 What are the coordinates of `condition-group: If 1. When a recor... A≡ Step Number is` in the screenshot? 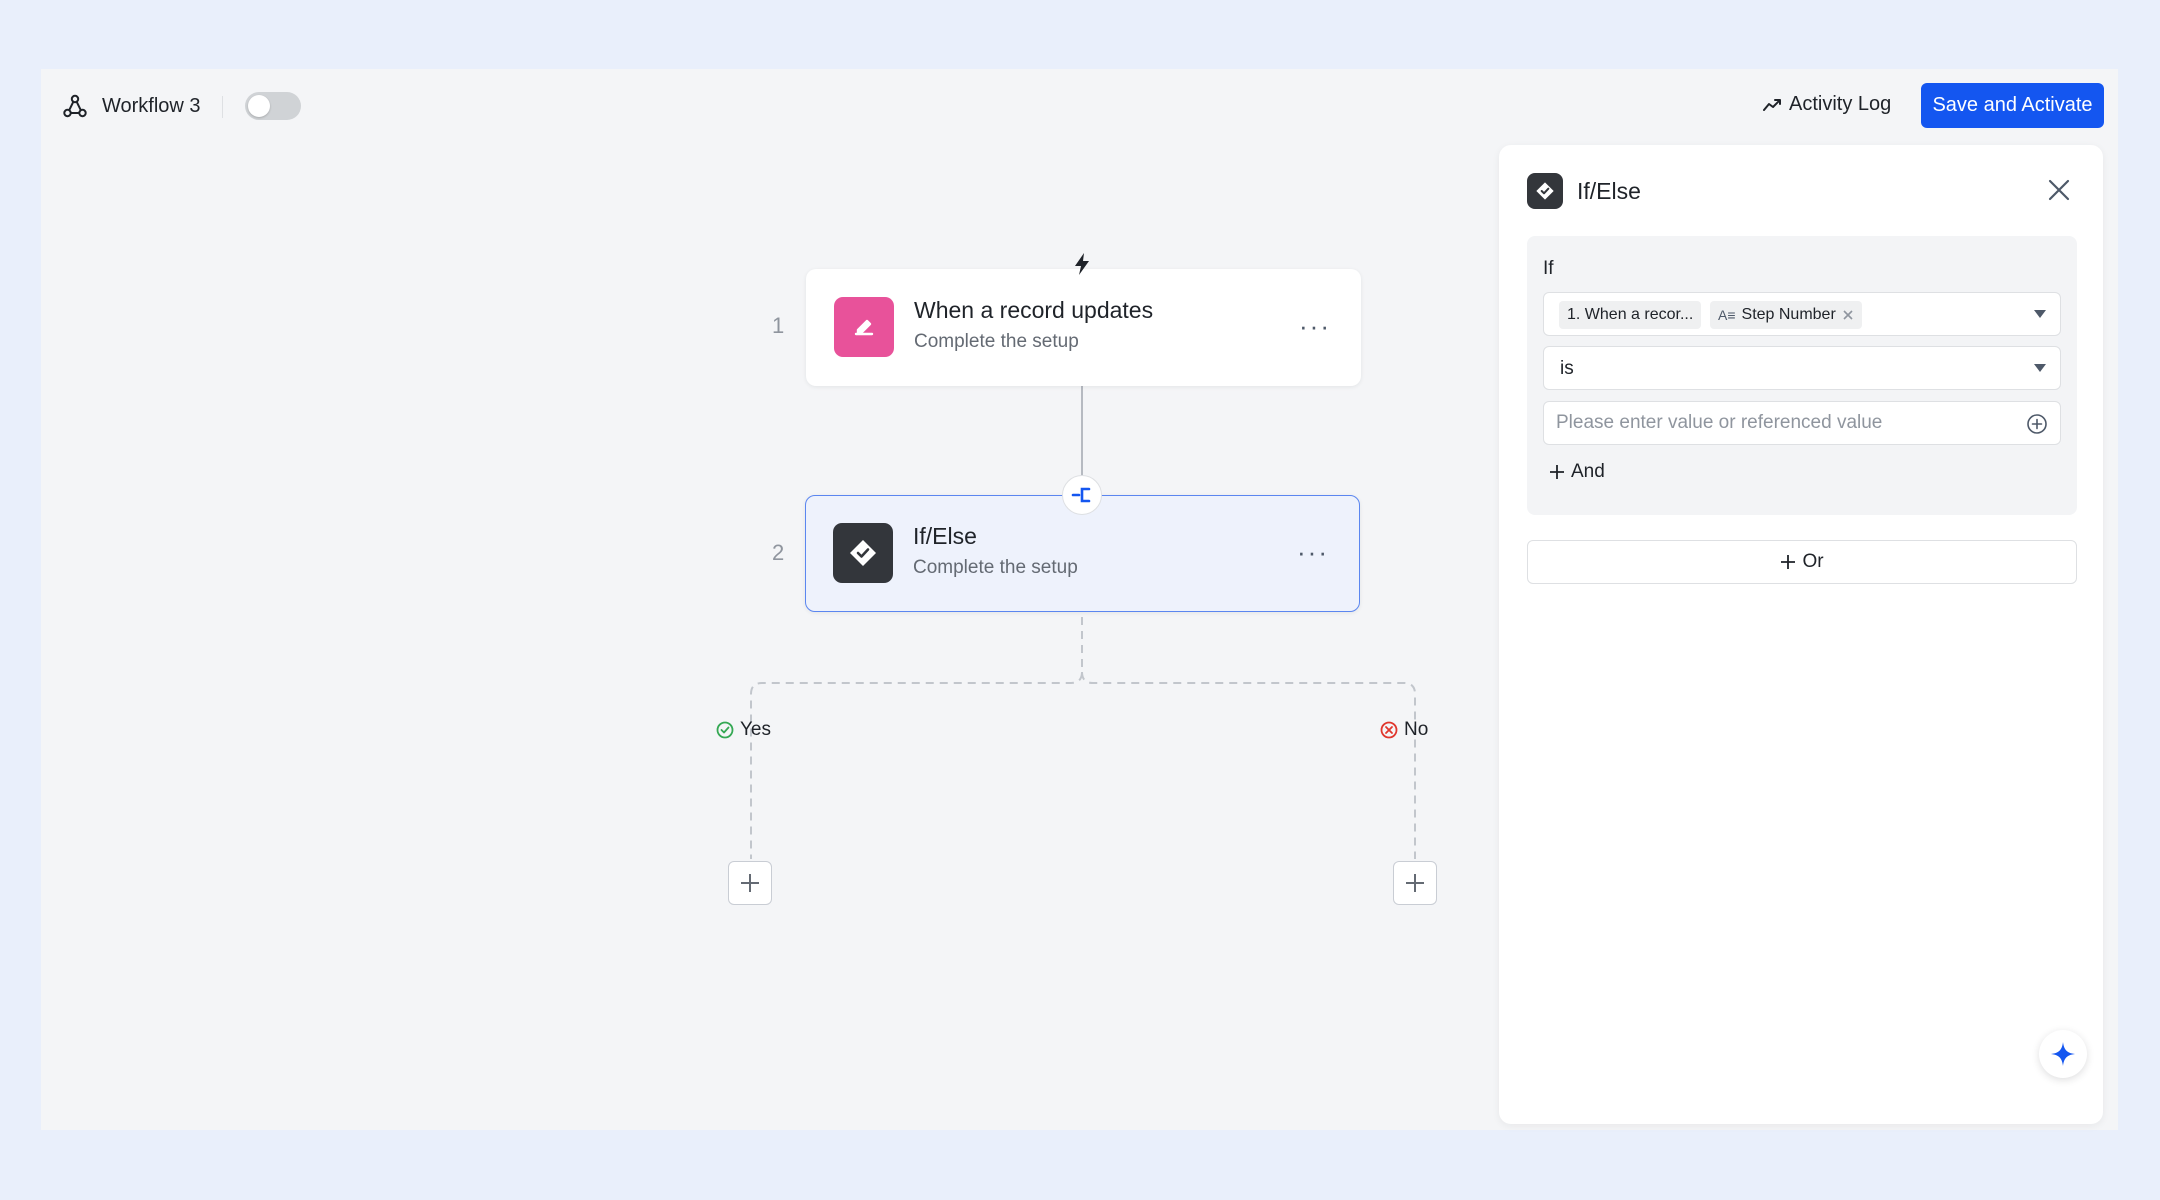 It's located at (1802, 375).